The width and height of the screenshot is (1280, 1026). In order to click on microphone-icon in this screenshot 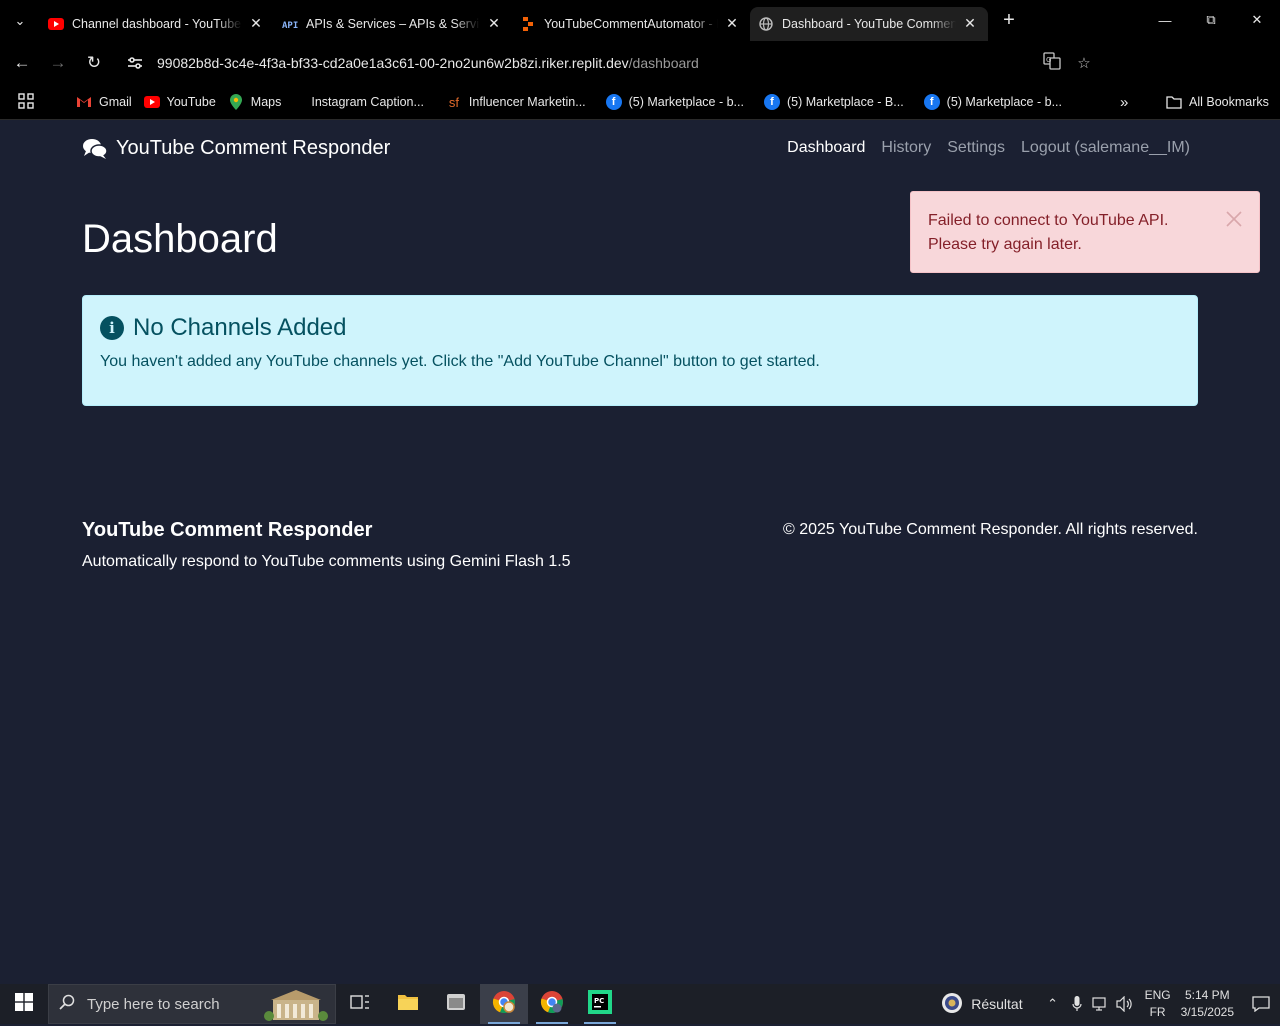, I will do `click(1077, 1004)`.